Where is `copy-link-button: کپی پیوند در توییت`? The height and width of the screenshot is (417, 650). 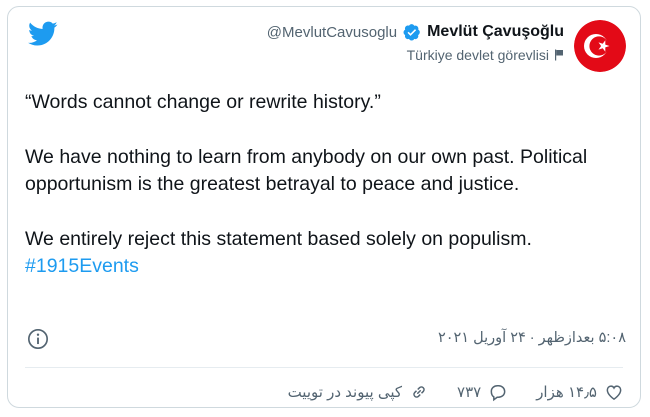
copy-link-button: کپی پیوند در توییت is located at coordinates (358, 392).